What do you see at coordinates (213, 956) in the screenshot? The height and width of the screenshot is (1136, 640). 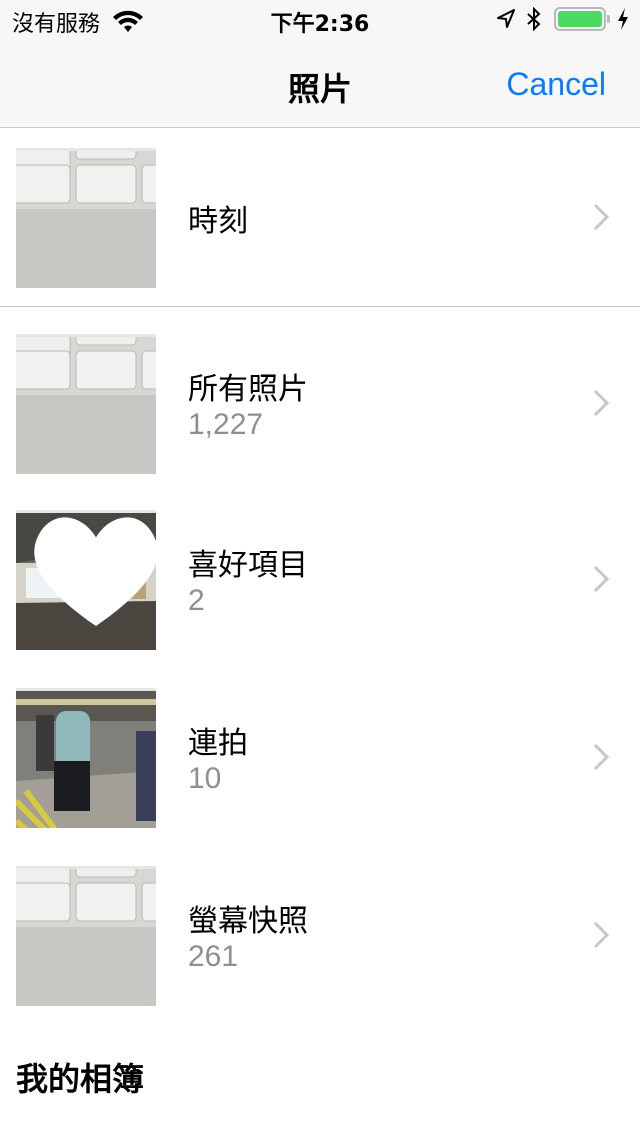 I see `album-count: 261` at bounding box center [213, 956].